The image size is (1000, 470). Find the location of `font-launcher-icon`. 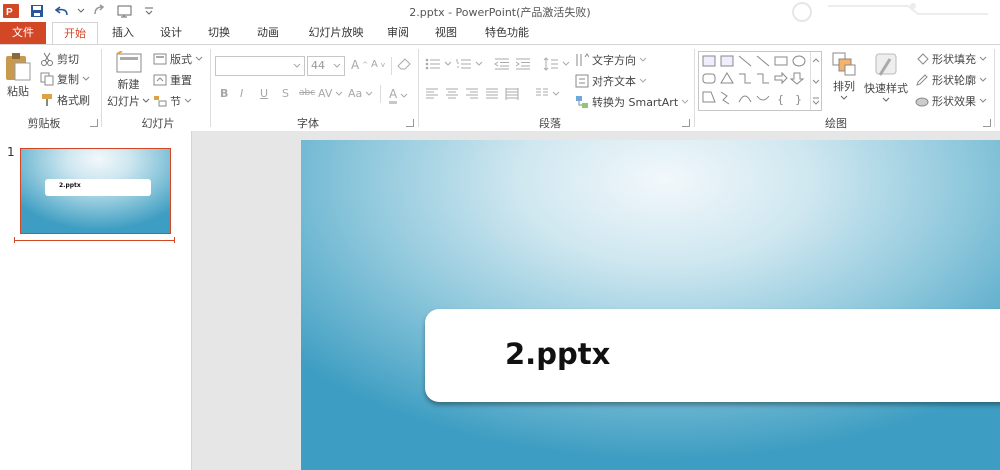

font-launcher-icon is located at coordinates (410, 123).